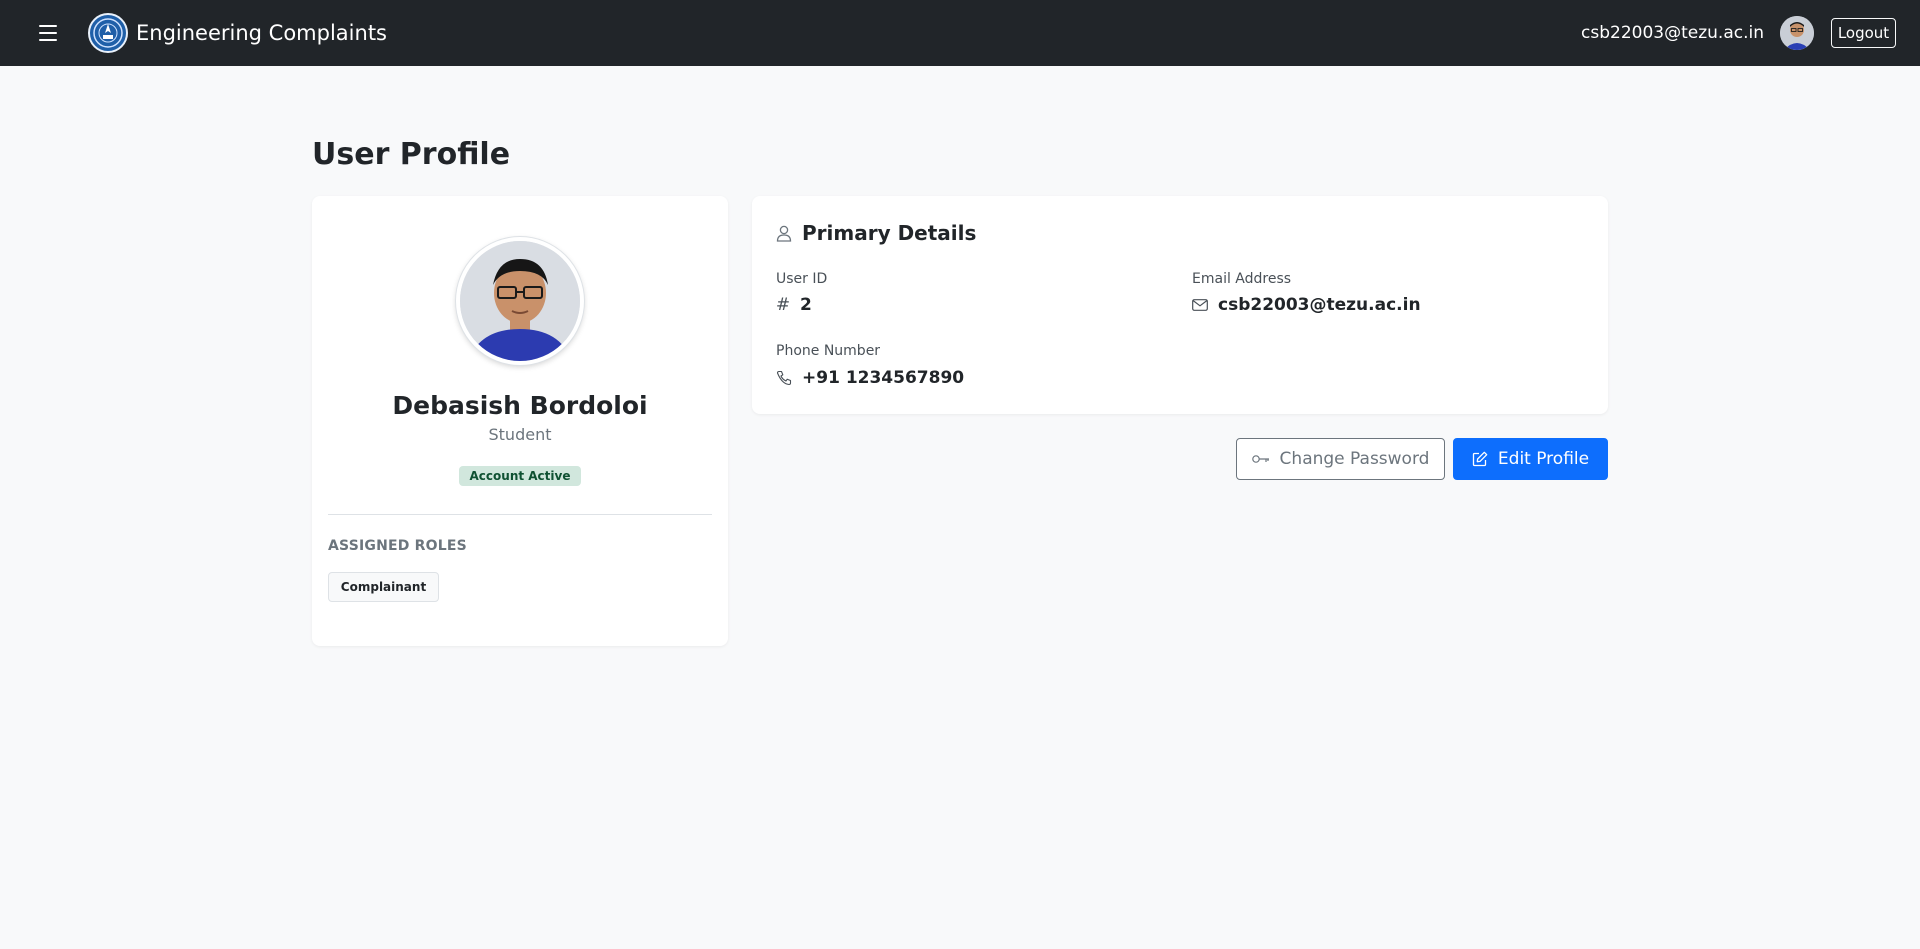  I want to click on email-value-row: csb22003@tezu.ac.in, so click(1306, 305).